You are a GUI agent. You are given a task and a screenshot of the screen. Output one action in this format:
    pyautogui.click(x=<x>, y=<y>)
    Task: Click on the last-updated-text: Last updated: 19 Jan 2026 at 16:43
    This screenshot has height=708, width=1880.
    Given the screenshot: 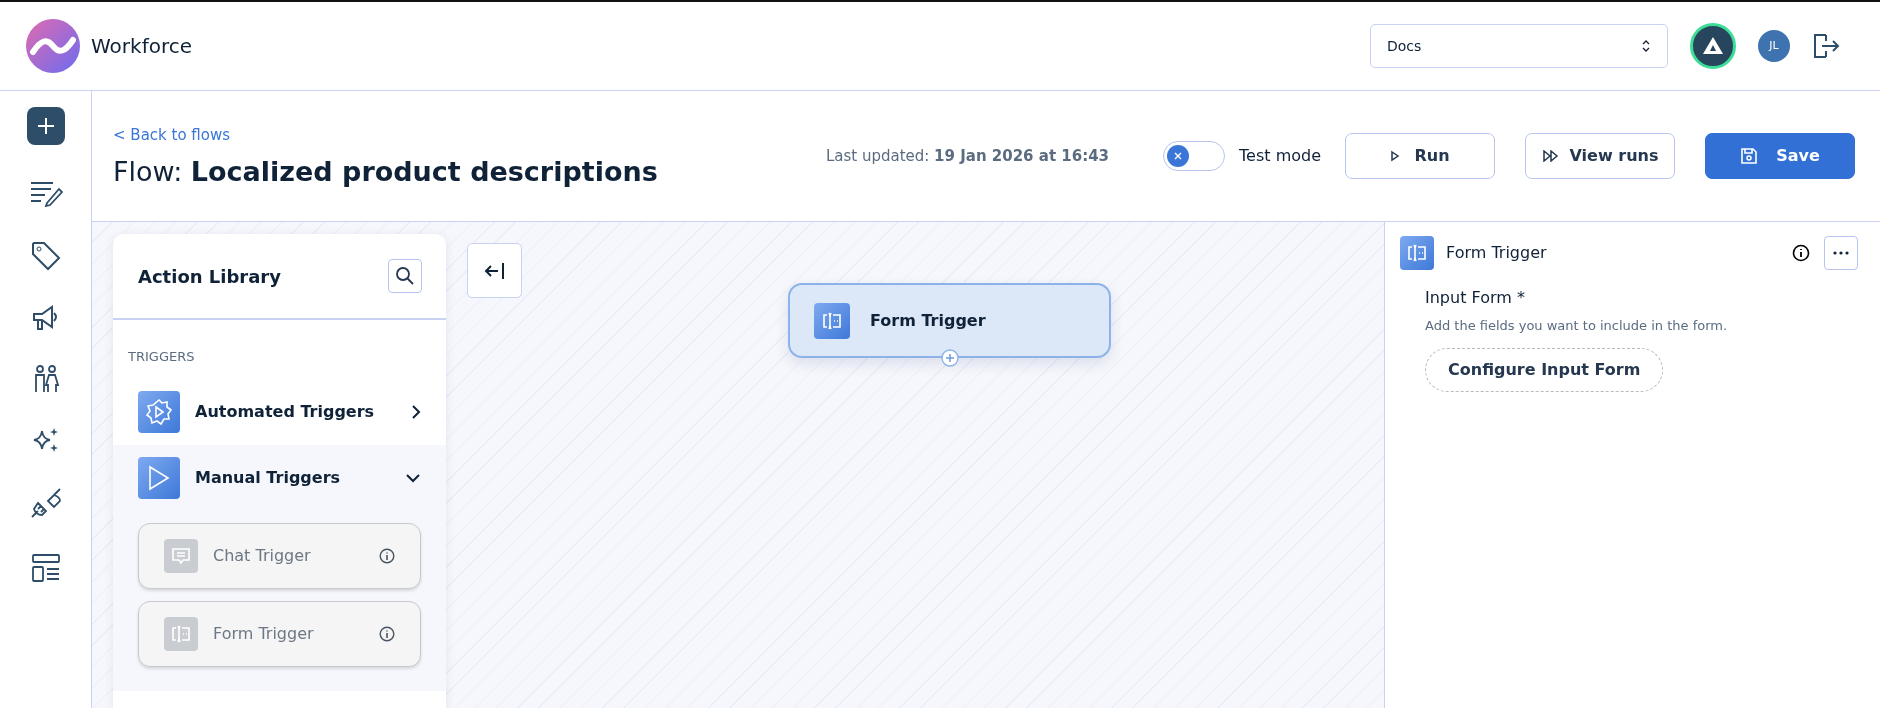 What is the action you would take?
    pyautogui.click(x=967, y=156)
    